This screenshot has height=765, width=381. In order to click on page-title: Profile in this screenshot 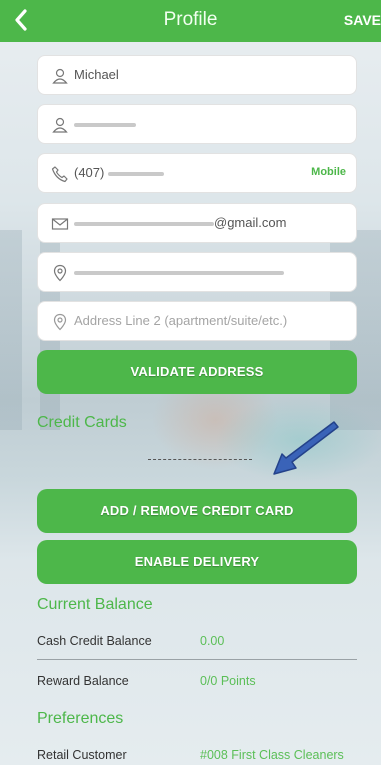, I will do `click(190, 19)`.